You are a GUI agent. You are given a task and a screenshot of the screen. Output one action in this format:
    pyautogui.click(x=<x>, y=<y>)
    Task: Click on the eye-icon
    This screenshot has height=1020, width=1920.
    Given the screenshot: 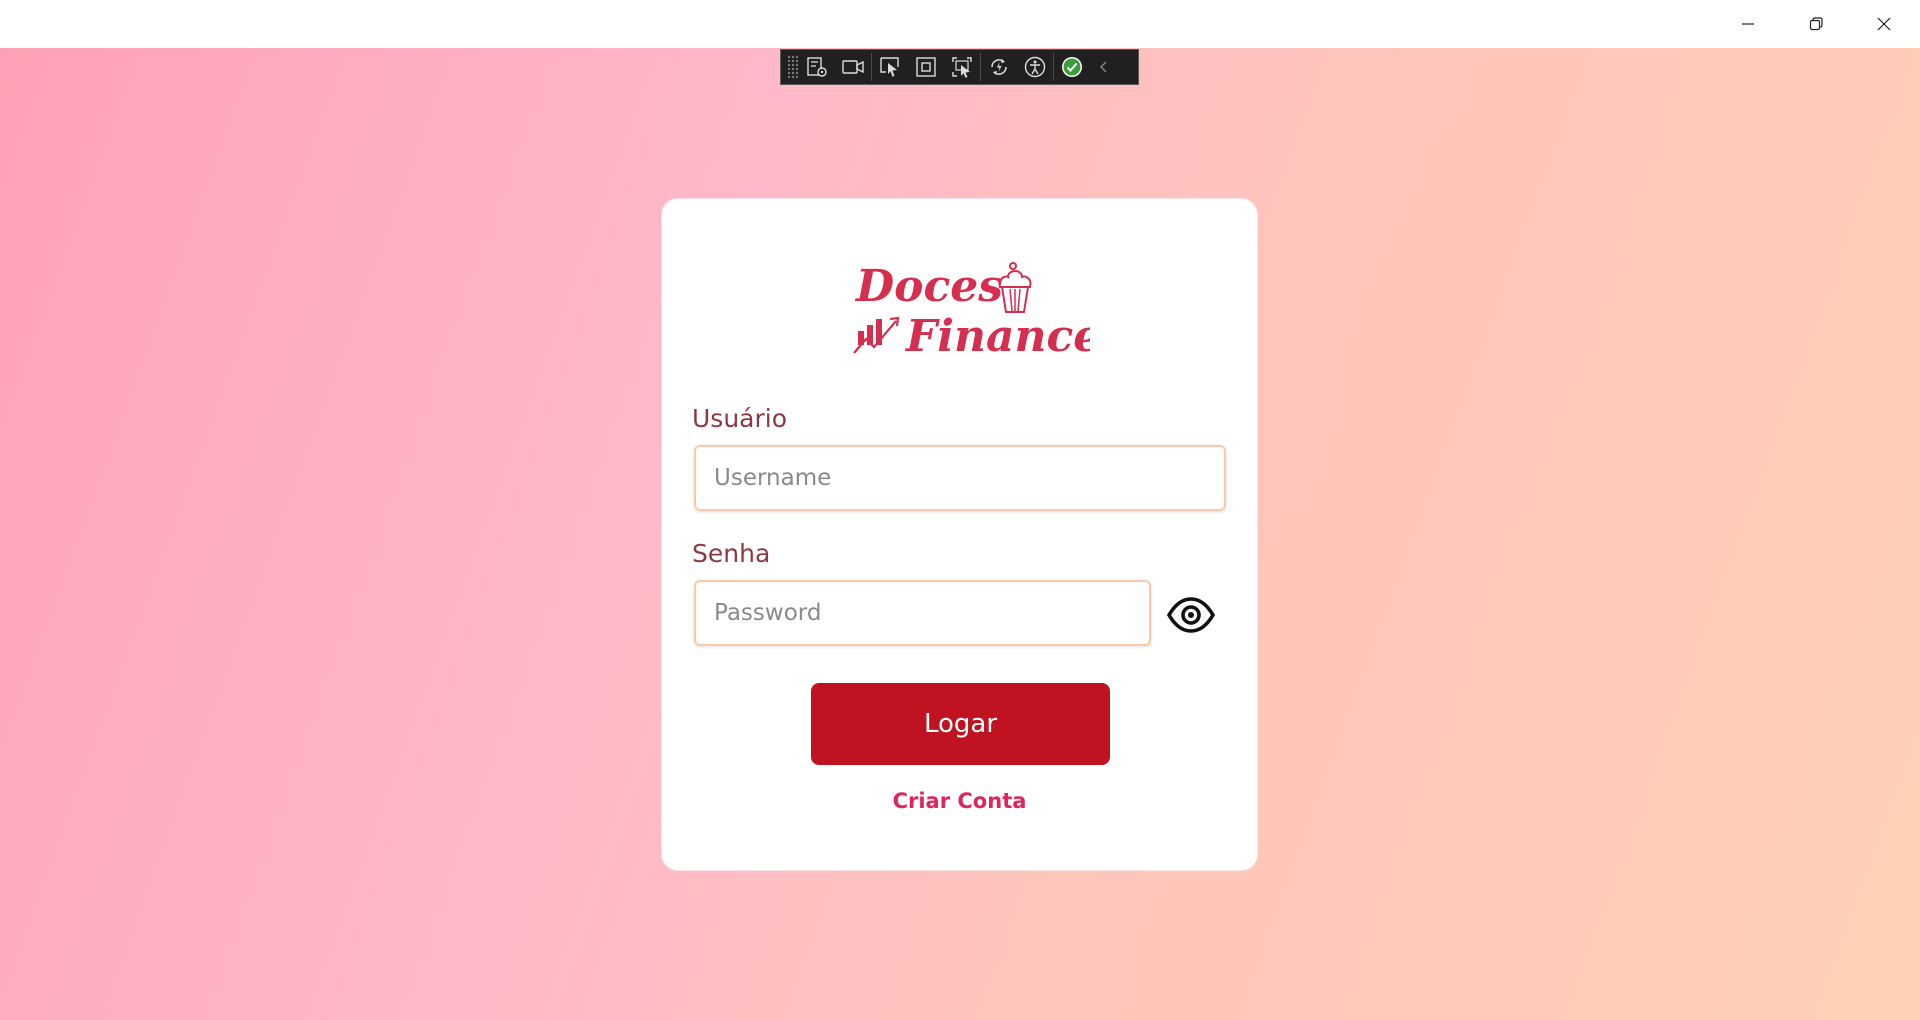 What is the action you would take?
    pyautogui.click(x=1191, y=615)
    